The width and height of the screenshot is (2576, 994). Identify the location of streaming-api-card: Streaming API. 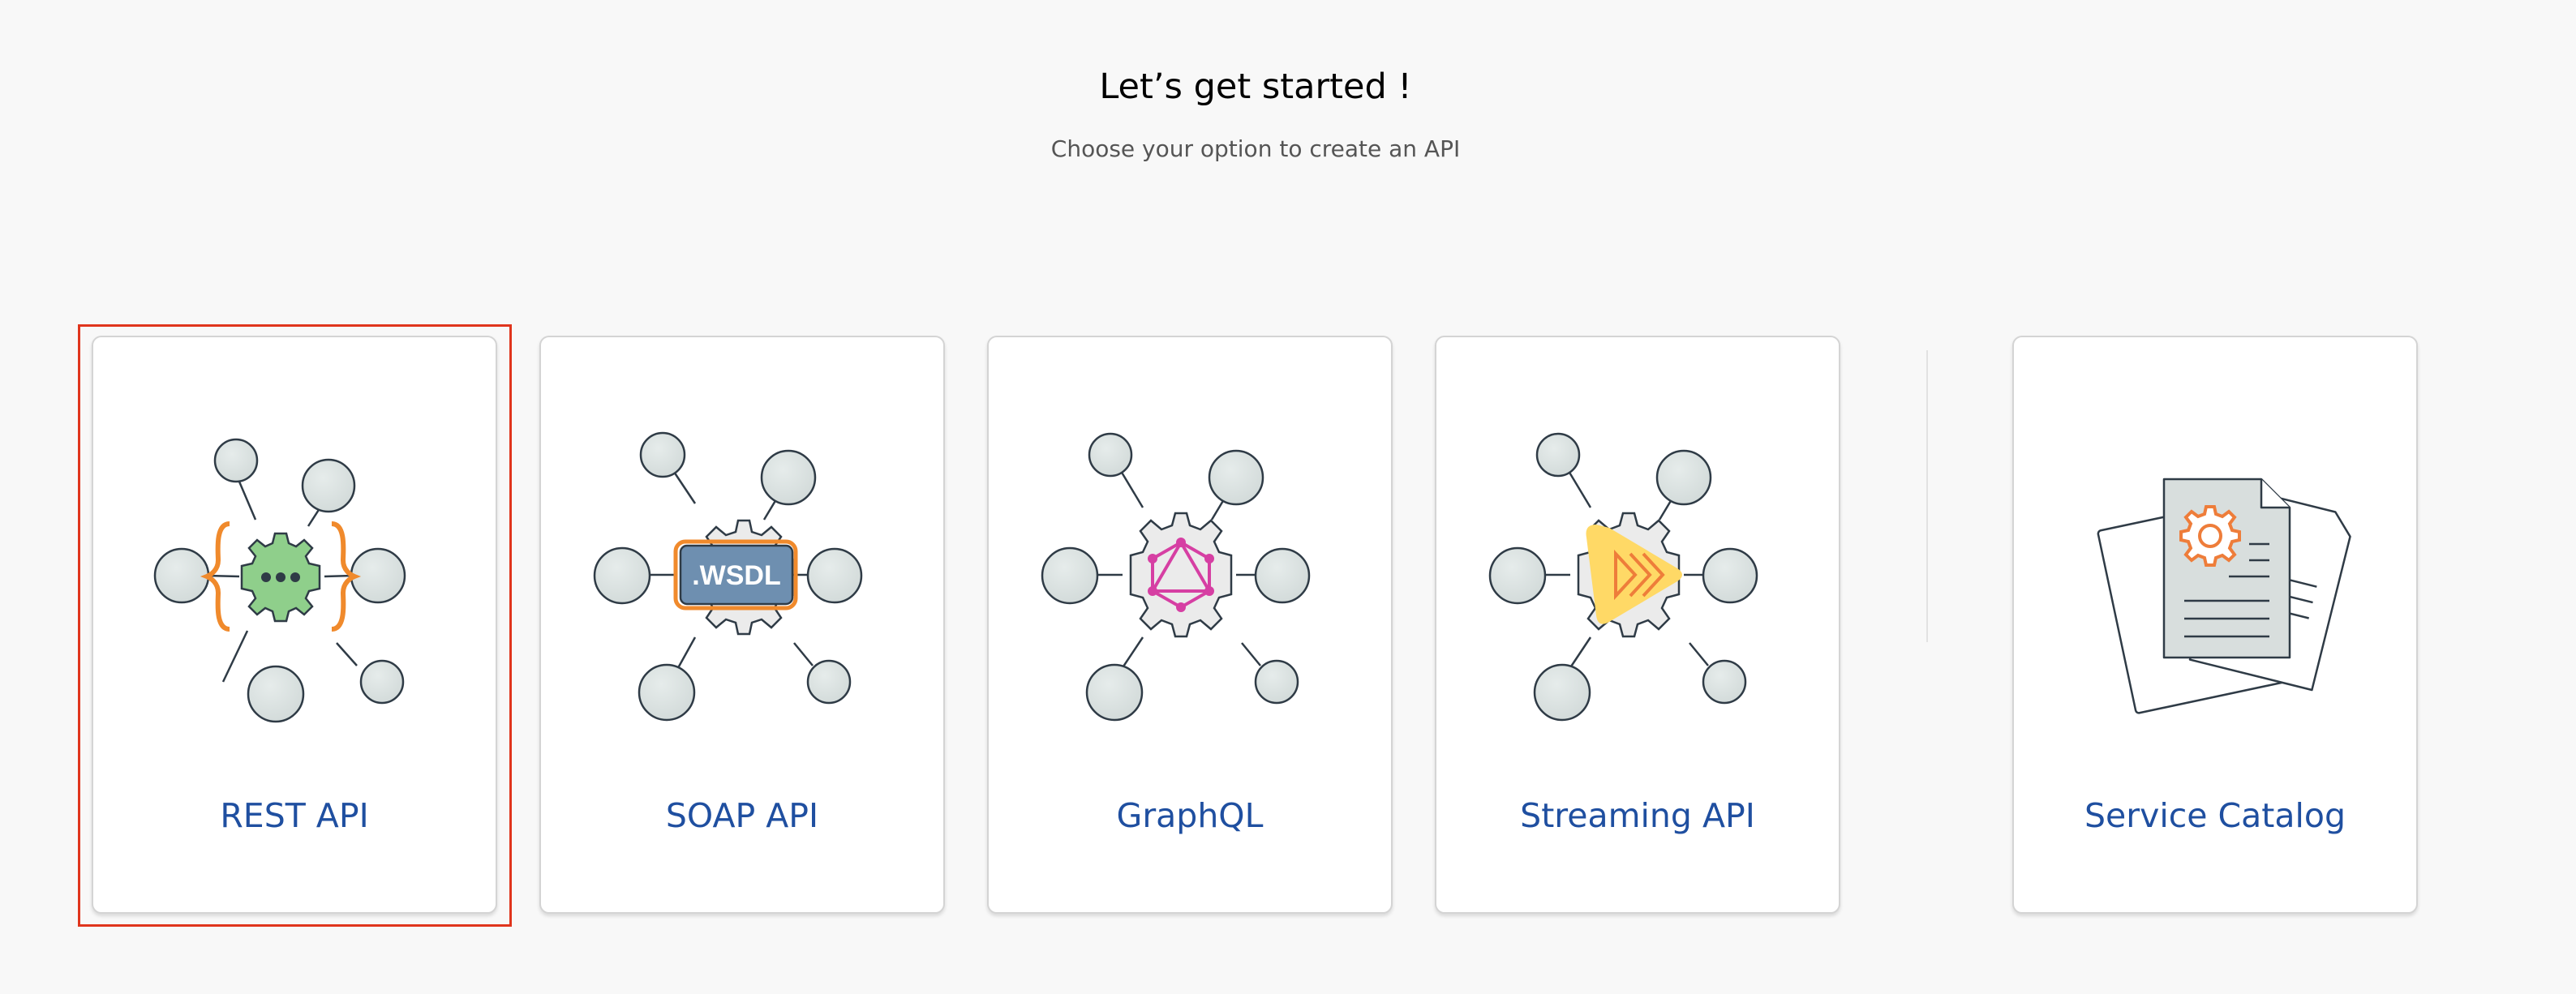
(1637, 625).